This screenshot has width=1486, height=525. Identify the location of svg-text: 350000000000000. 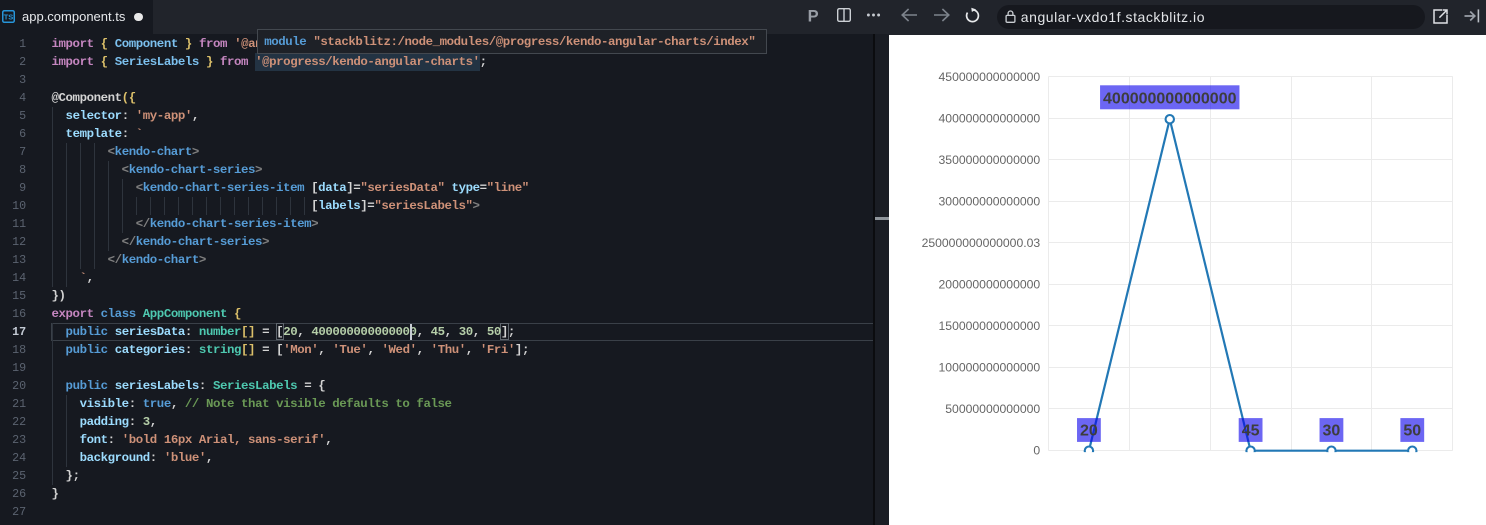
(990, 160).